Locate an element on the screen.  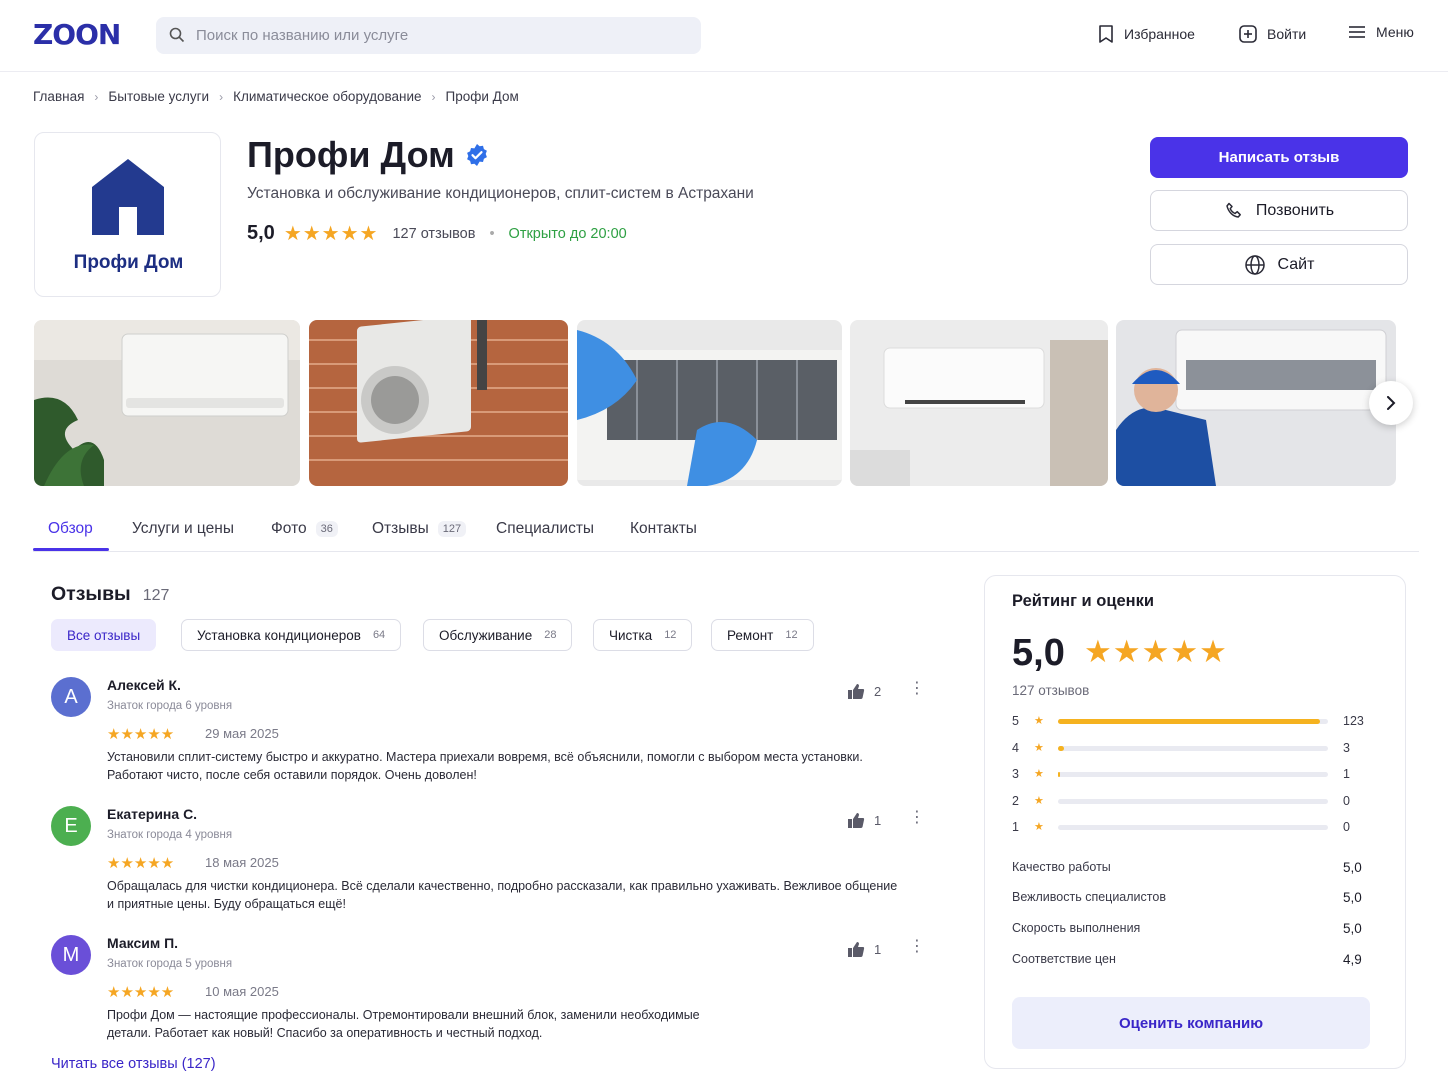
filter-label: Чистка is located at coordinates (631, 635).